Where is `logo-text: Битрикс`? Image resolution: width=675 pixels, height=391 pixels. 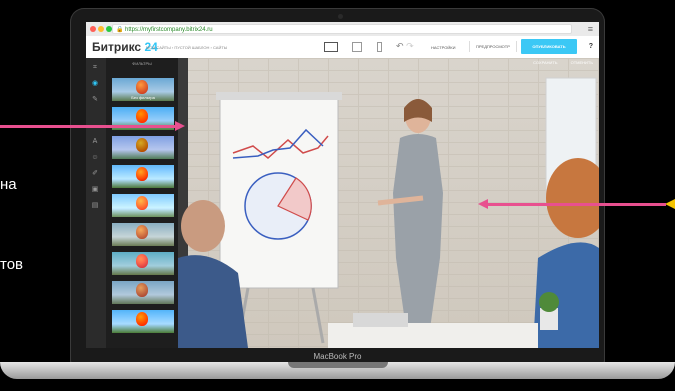
logo-text: Битрикс is located at coordinates (117, 47).